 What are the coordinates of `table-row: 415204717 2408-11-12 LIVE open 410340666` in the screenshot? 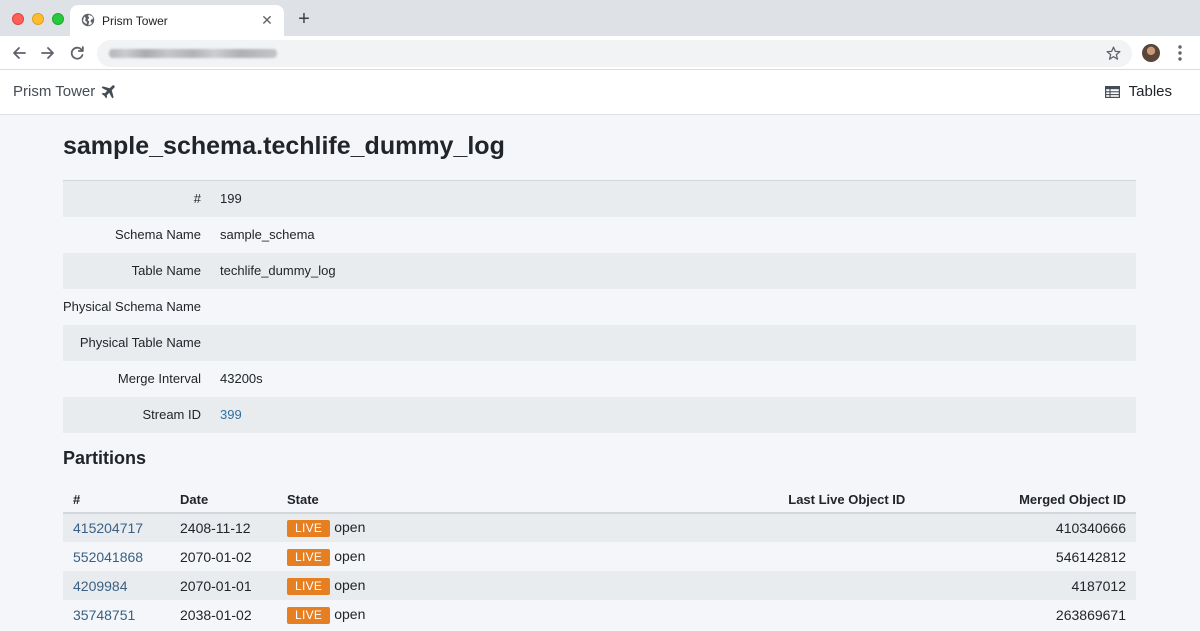 It's located at (599, 527).